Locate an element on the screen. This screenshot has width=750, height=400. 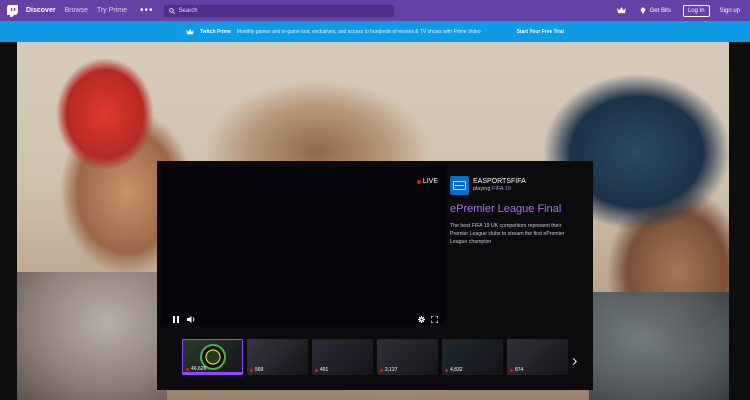
viewer-count-label: 4,832 is located at coordinates (456, 370).